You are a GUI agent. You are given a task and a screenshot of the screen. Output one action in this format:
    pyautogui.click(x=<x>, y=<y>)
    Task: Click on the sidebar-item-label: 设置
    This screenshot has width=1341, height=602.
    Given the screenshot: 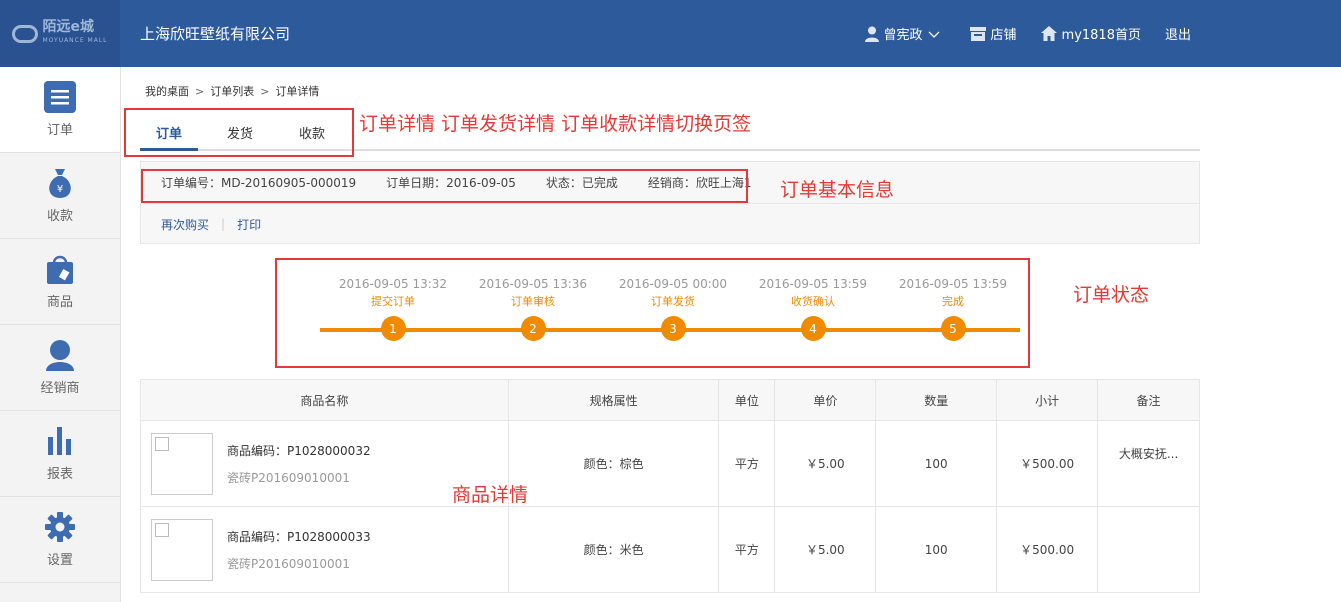 What is the action you would take?
    pyautogui.click(x=59, y=560)
    